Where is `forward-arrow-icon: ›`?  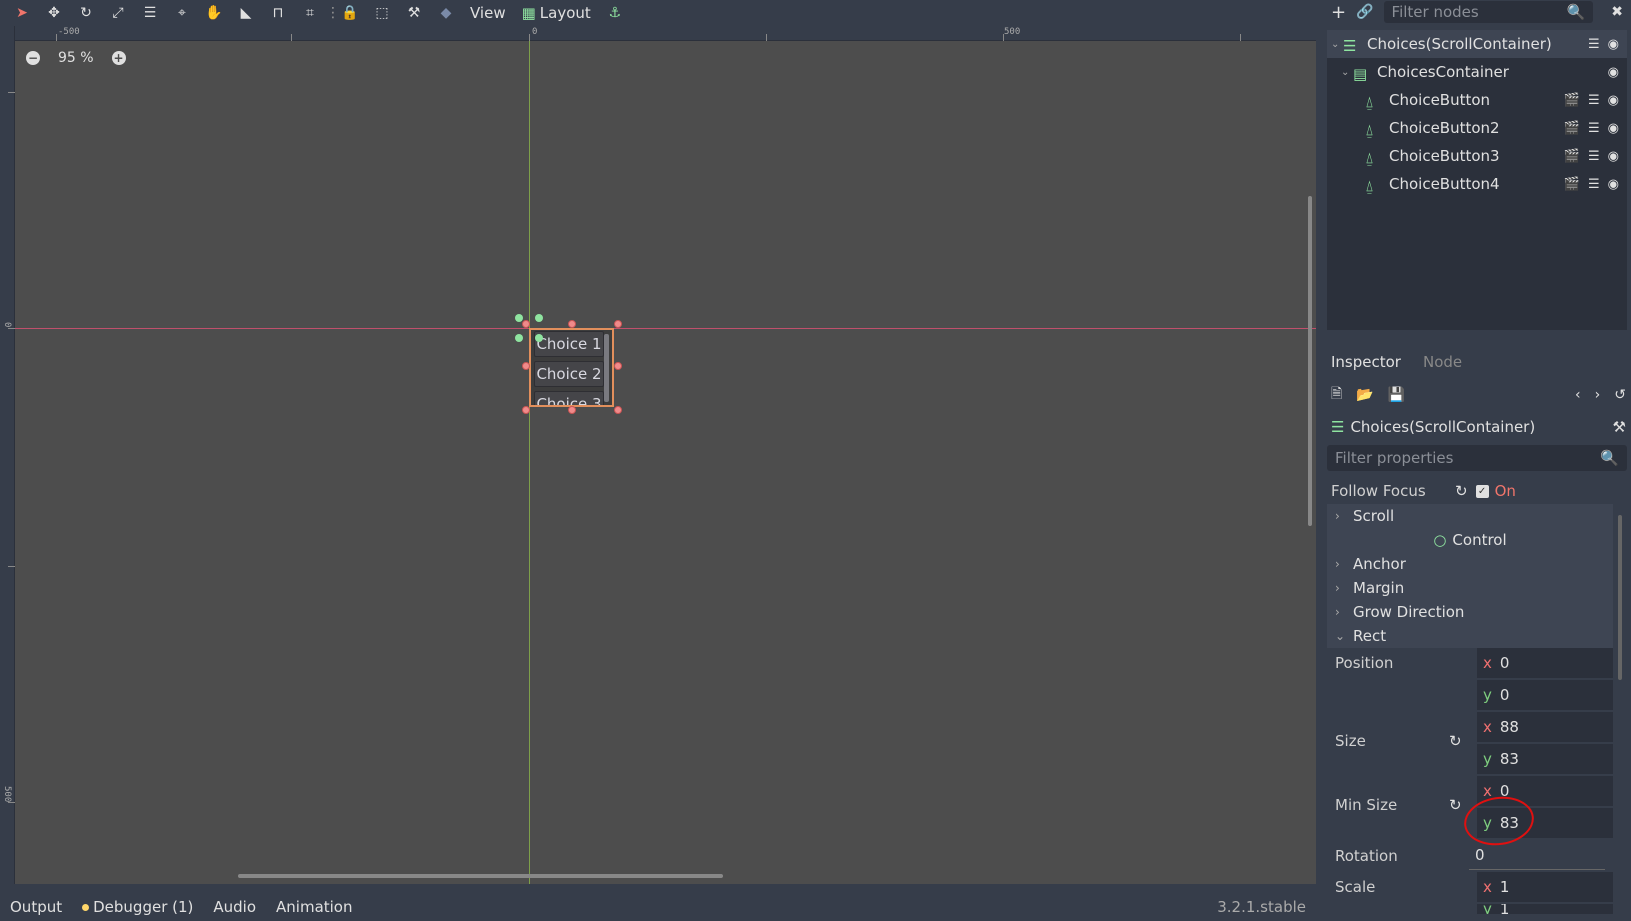
forward-arrow-icon: › is located at coordinates (1598, 395).